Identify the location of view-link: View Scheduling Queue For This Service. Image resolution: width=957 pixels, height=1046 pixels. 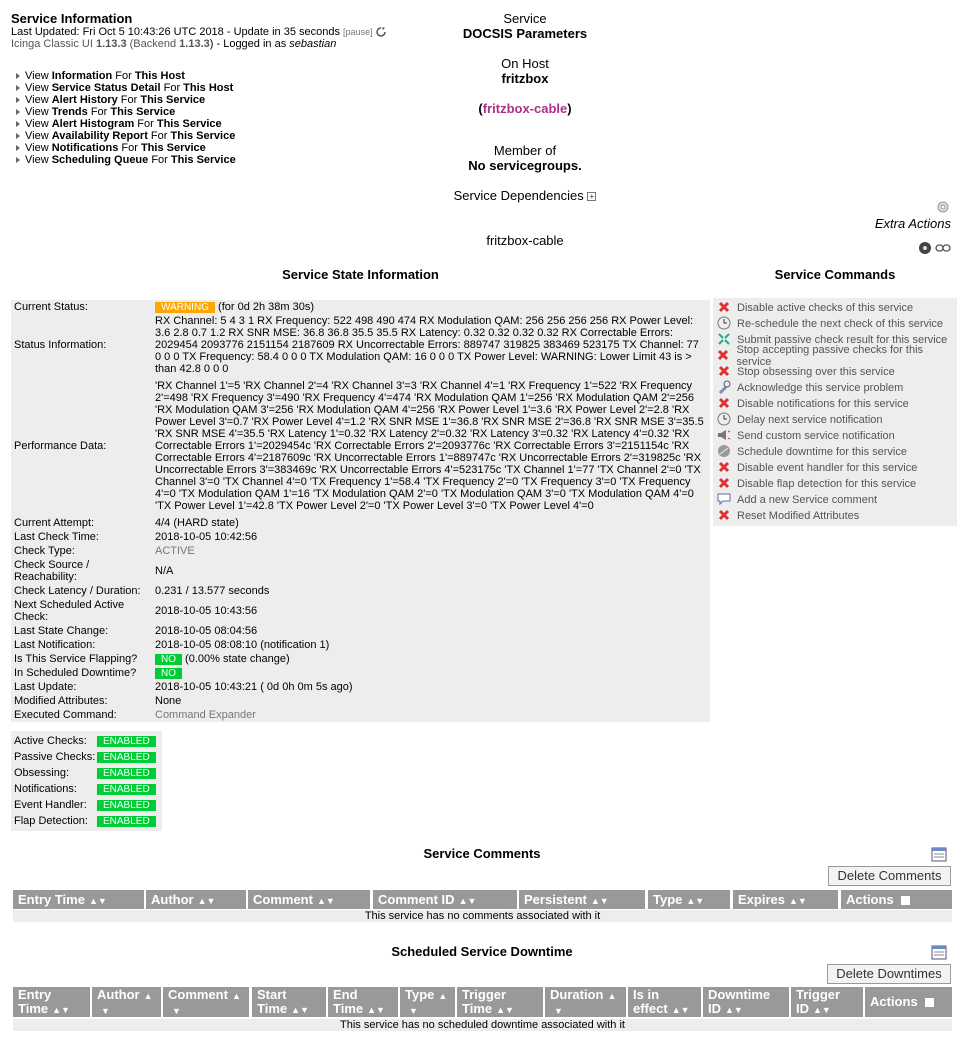
(126, 160).